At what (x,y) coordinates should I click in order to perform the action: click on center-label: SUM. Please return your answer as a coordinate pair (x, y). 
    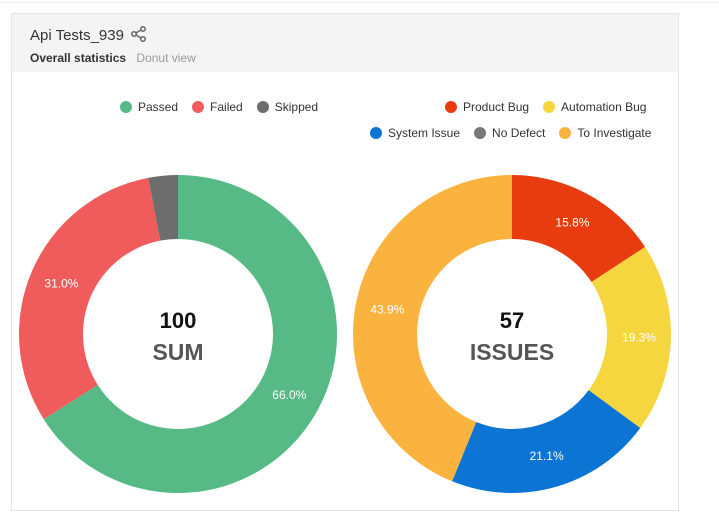
    Looking at the image, I should click on (177, 352).